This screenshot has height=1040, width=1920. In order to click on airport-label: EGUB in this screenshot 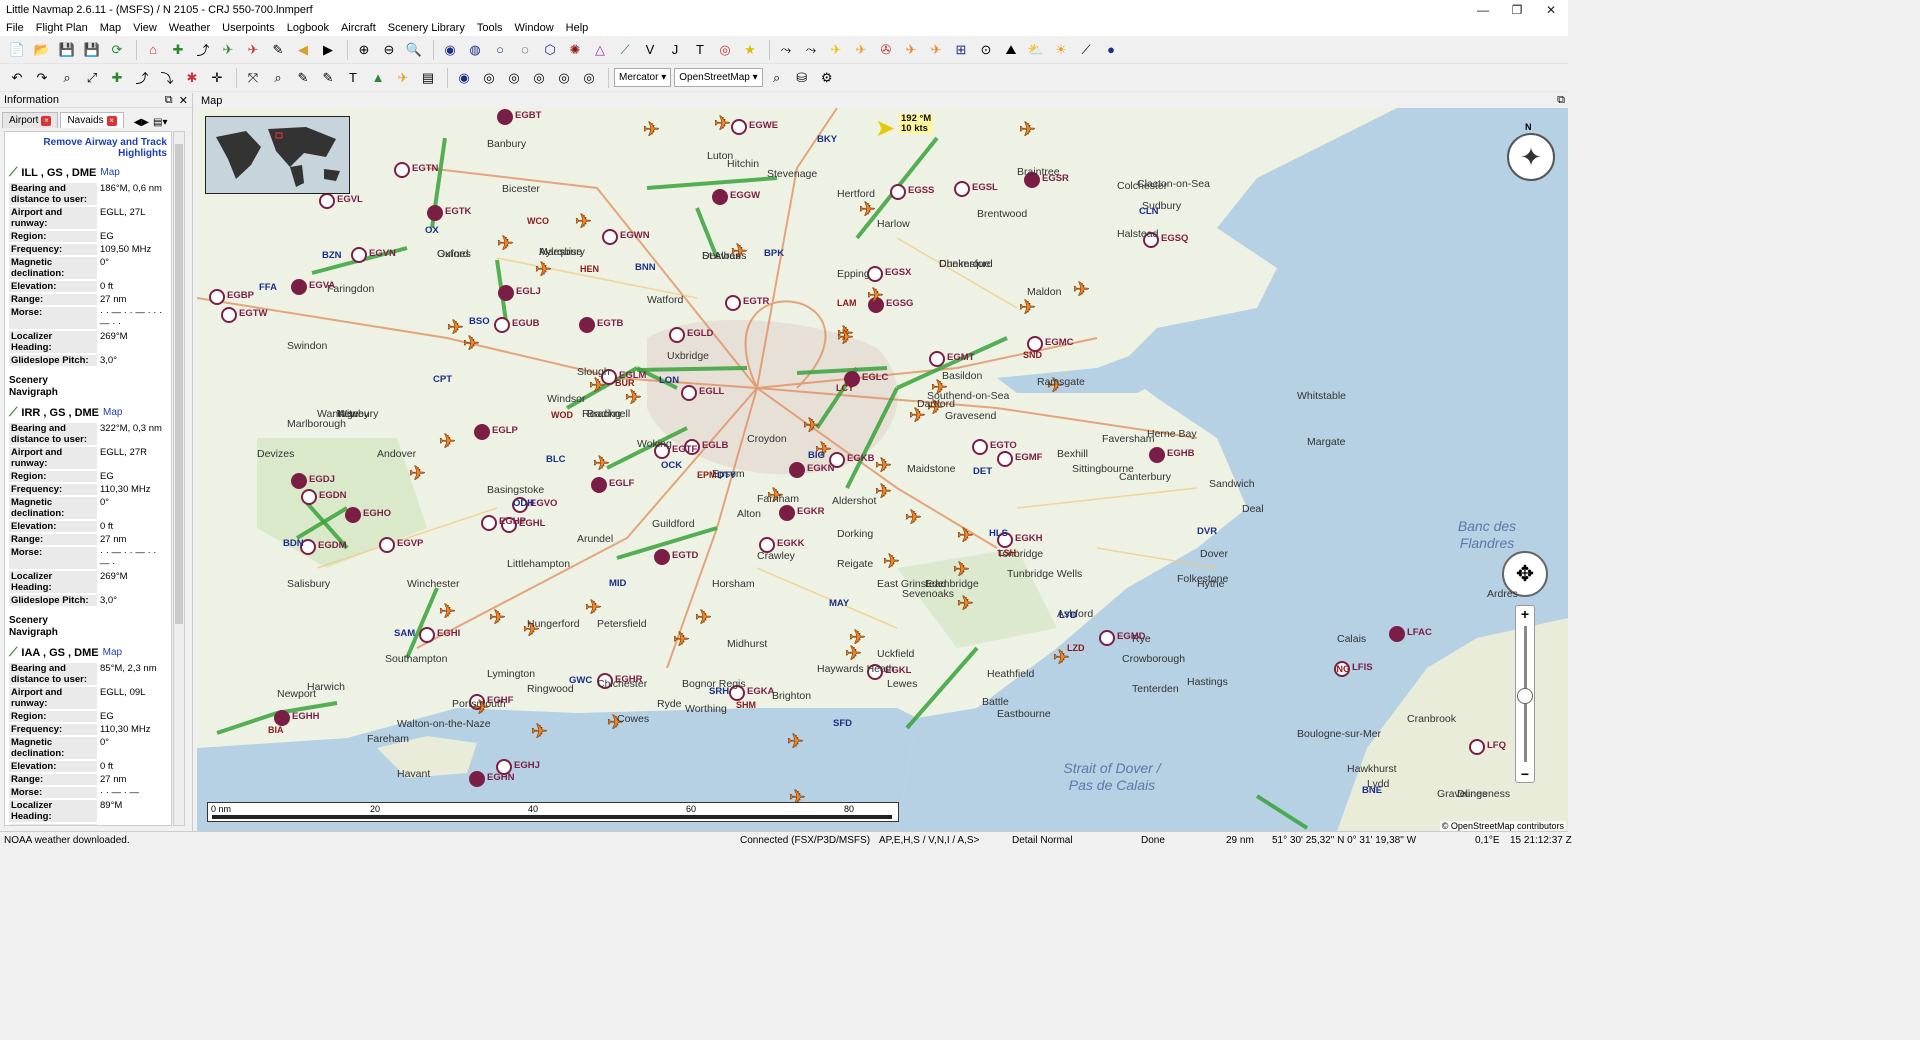, I will do `click(525, 323)`.